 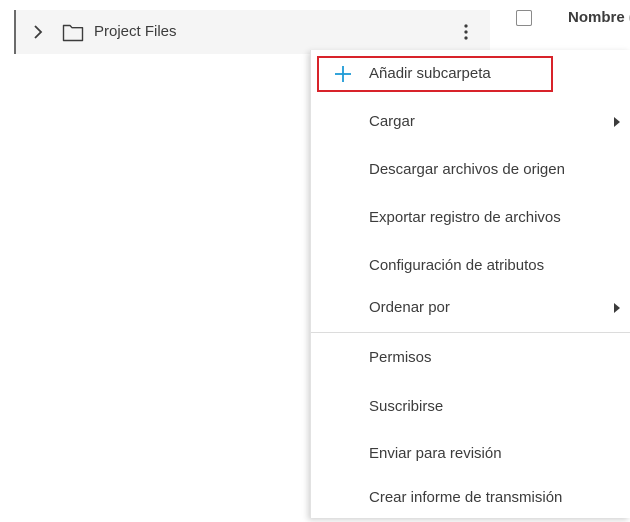 What do you see at coordinates (560, 18) in the screenshot?
I see `table-header: Nombre (` at bounding box center [560, 18].